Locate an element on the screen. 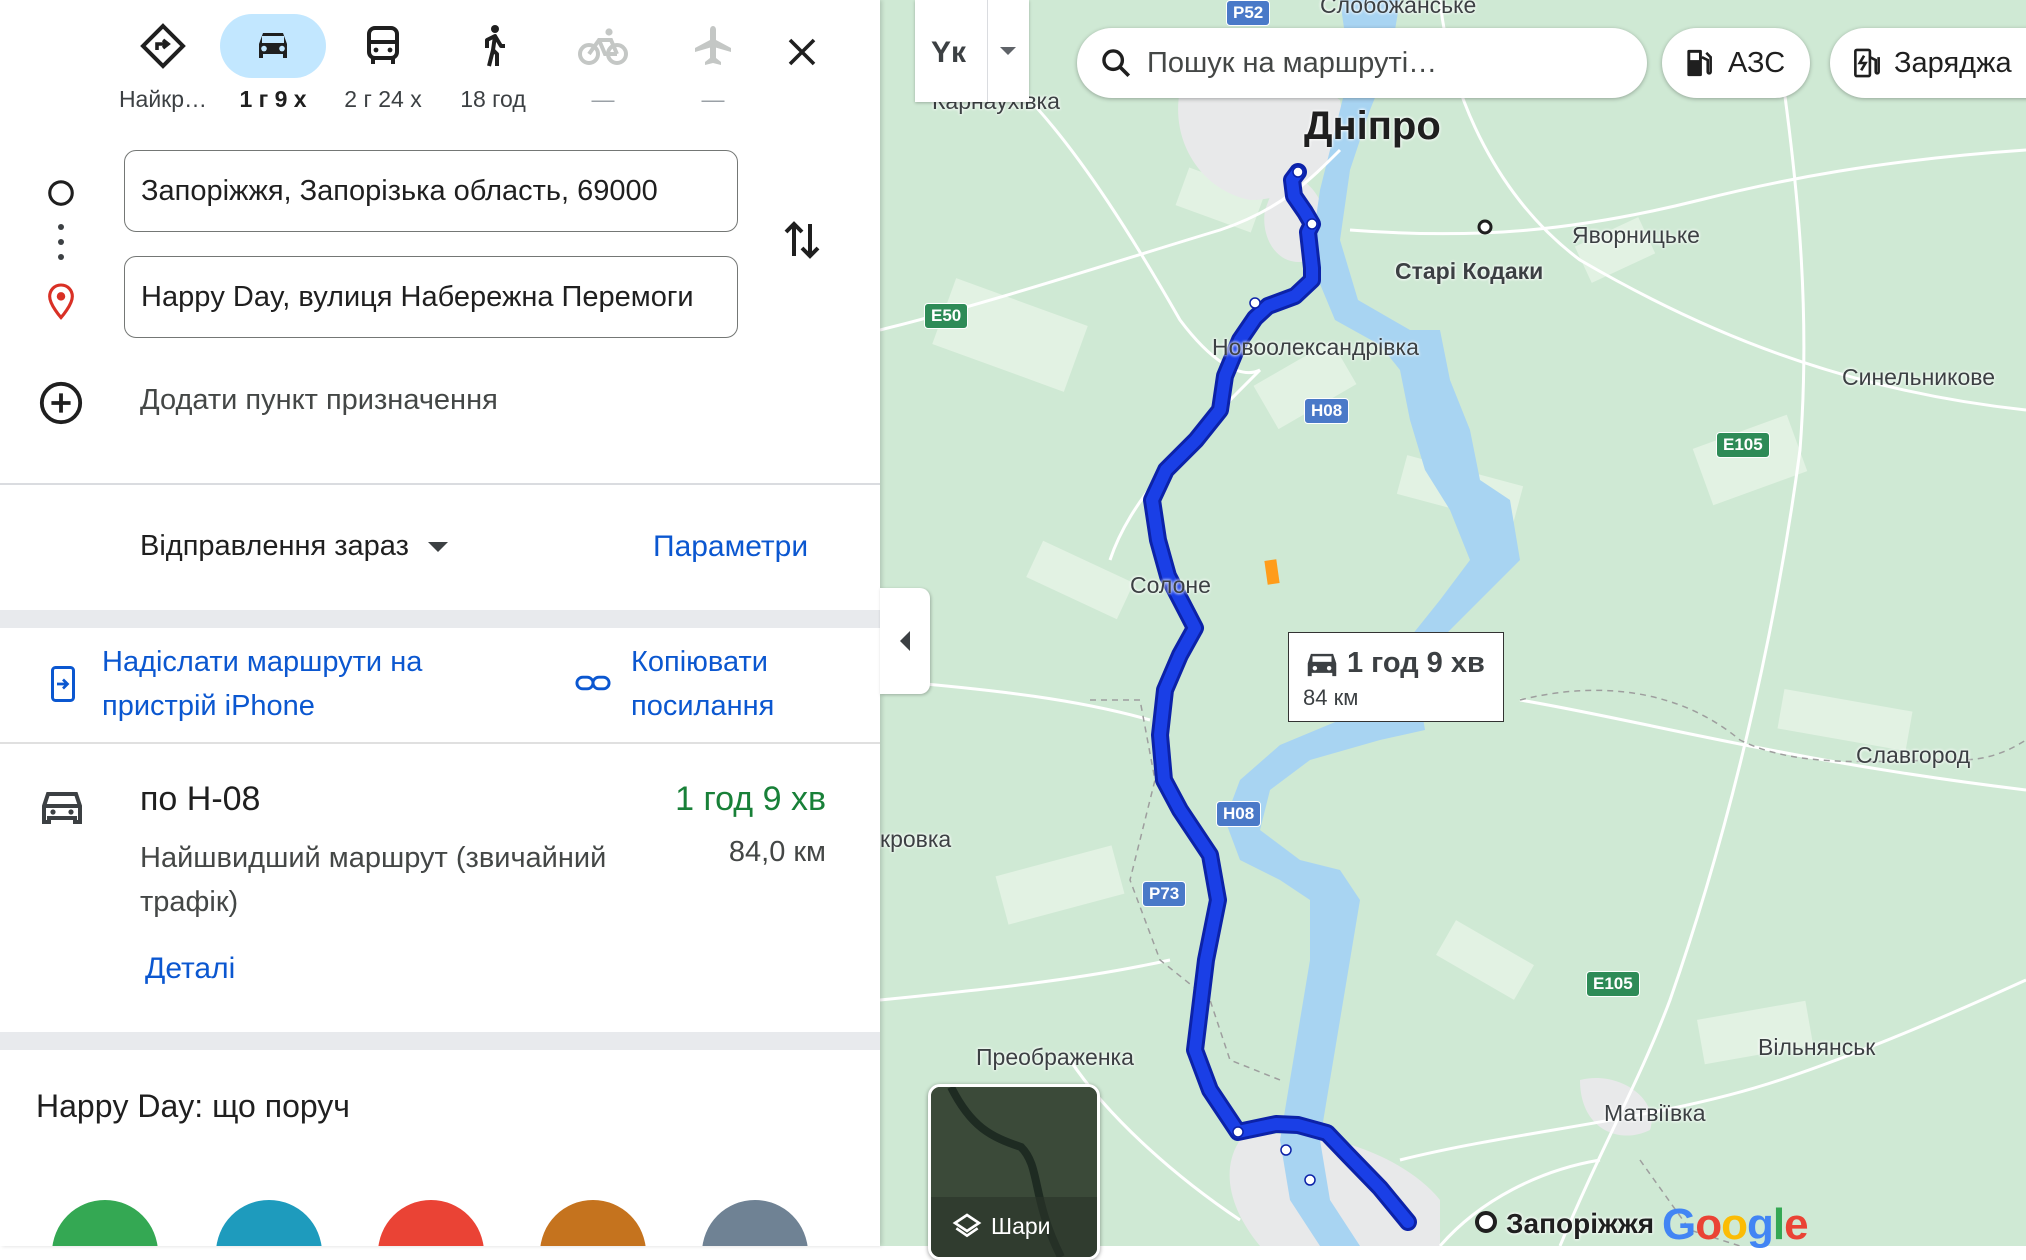  add-destination-icon is located at coordinates (61, 403).